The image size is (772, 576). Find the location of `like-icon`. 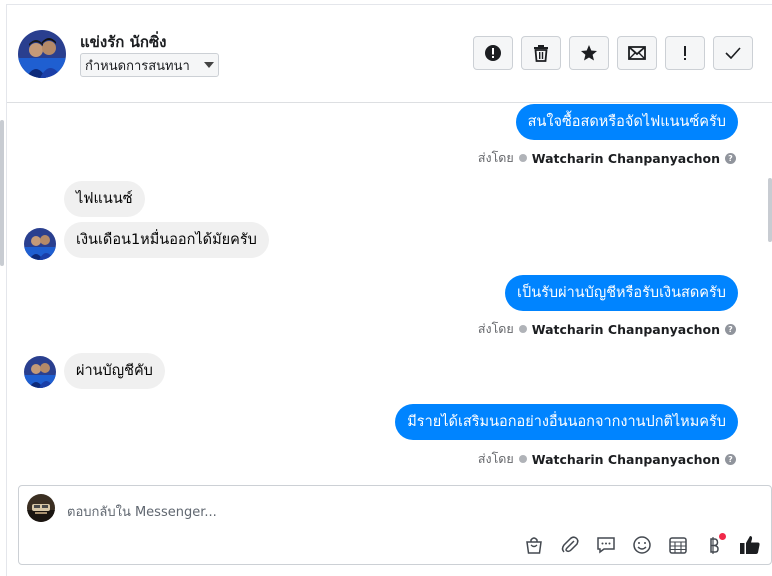

like-icon is located at coordinates (750, 545).